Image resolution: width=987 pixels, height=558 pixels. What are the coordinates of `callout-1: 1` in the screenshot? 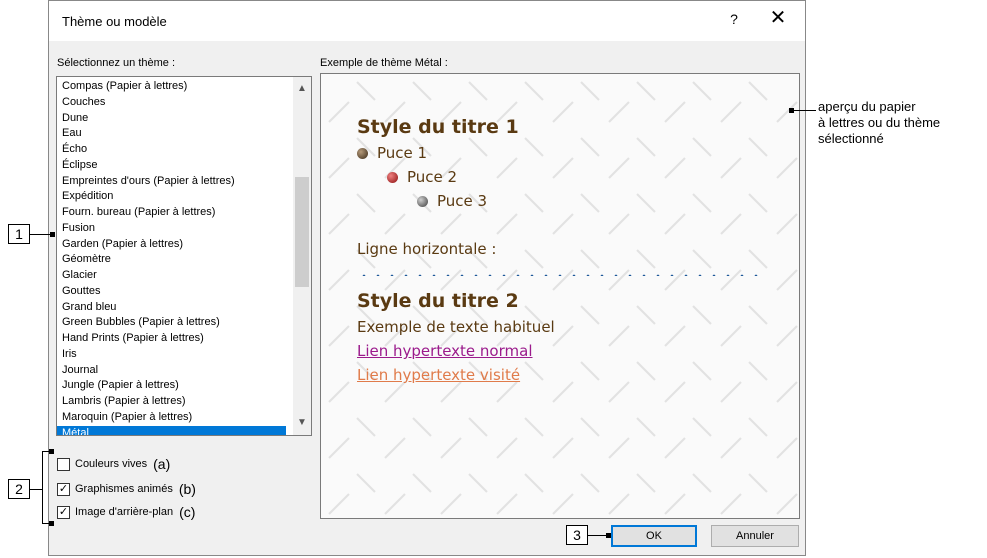 It's located at (19, 234).